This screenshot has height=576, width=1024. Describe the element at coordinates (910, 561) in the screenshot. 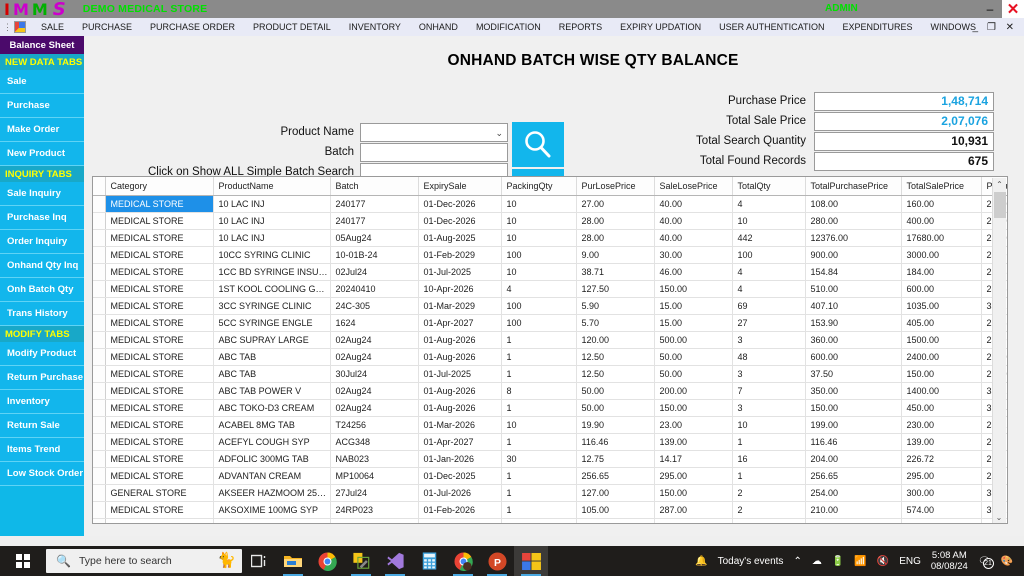

I see `language-indicator: ENG` at that location.